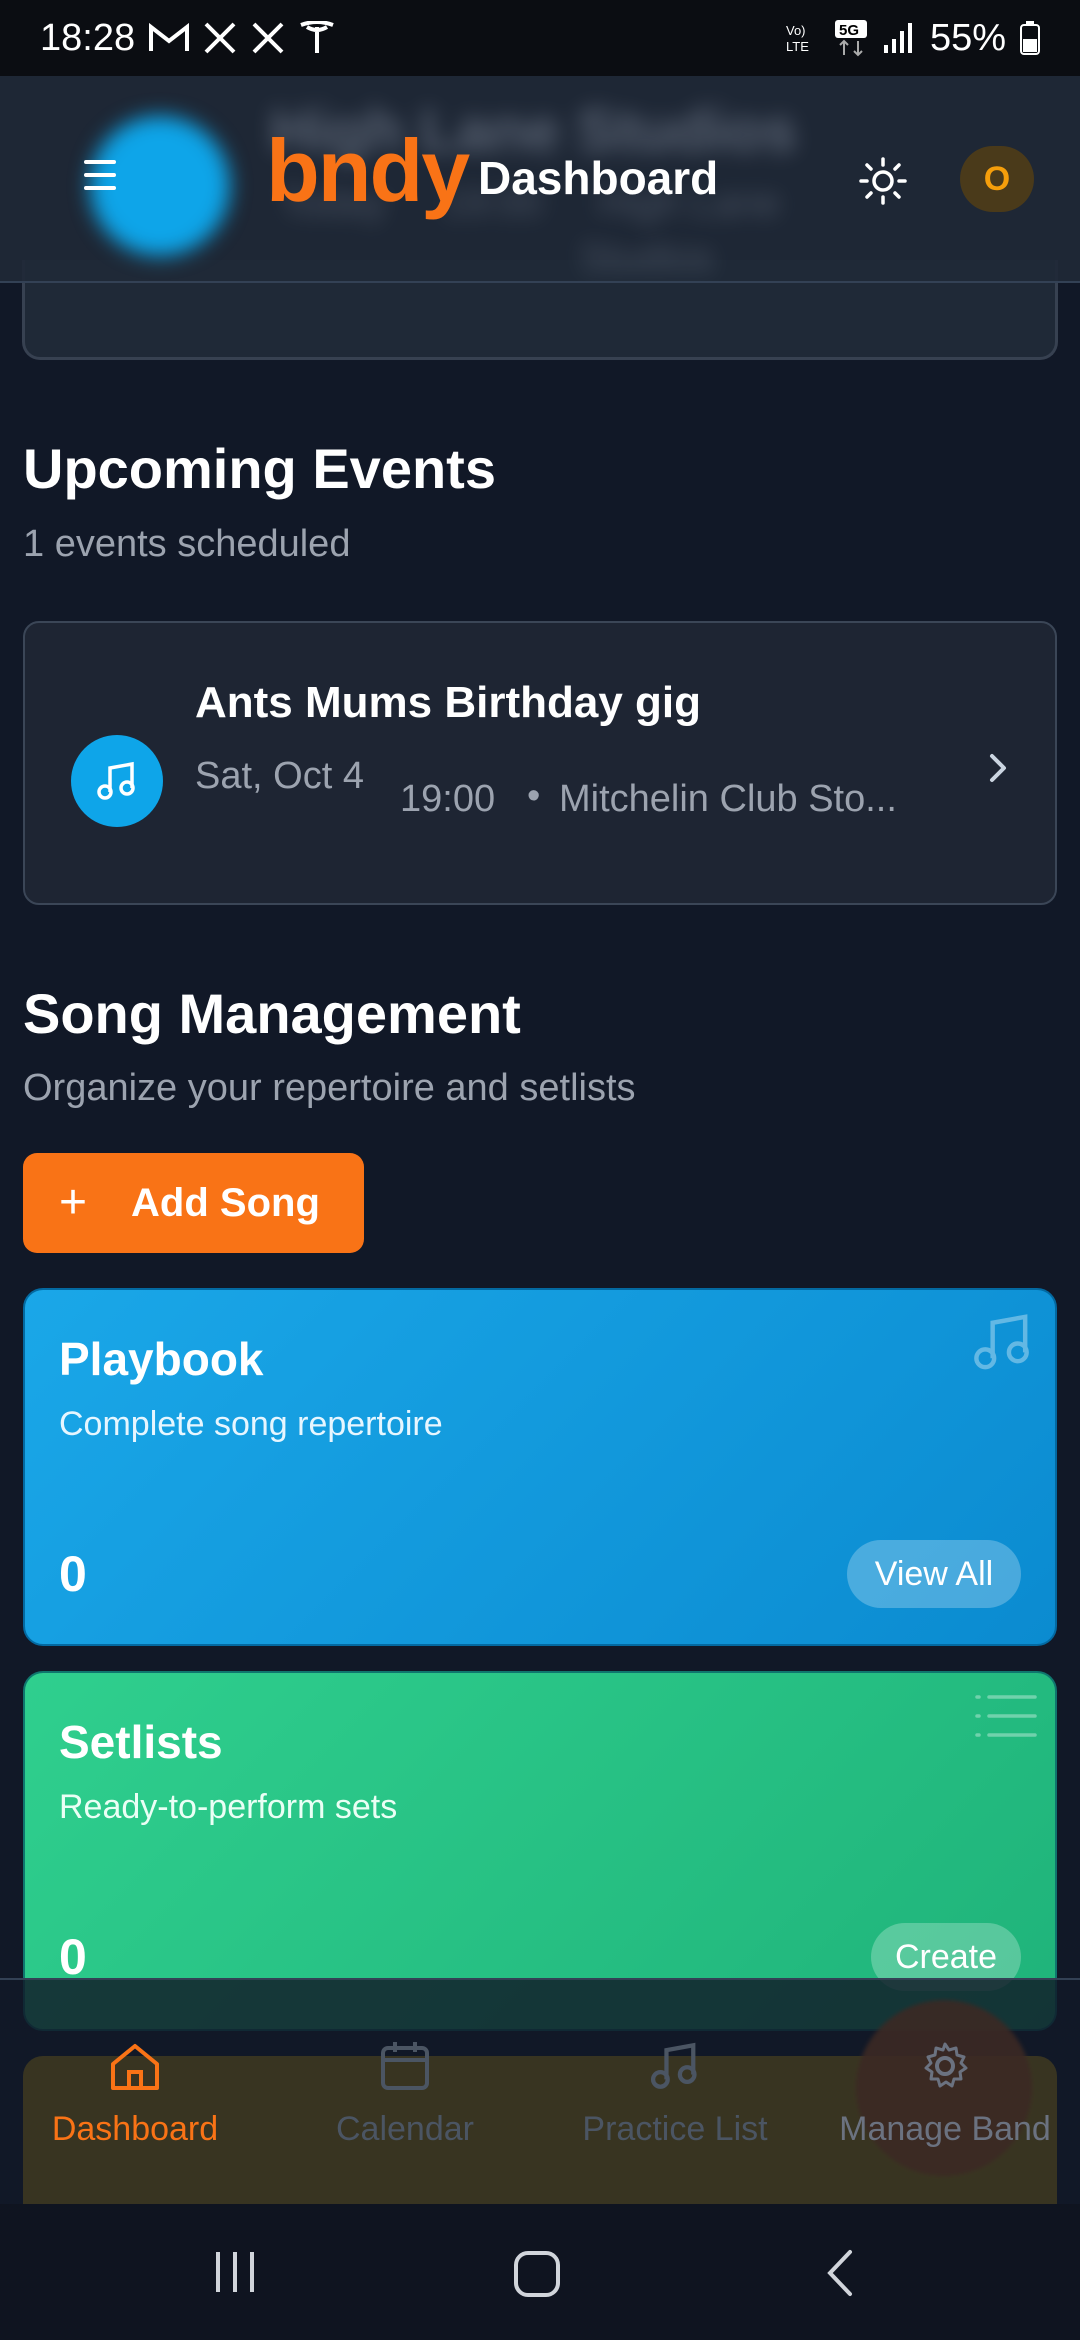 Image resolution: width=1080 pixels, height=2340 pixels. I want to click on event-name: Ants Mums Birthday gig, so click(448, 702).